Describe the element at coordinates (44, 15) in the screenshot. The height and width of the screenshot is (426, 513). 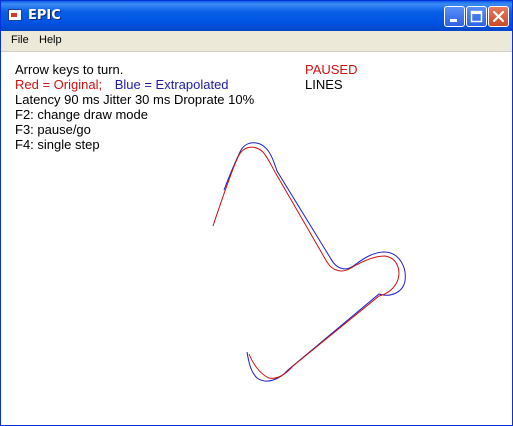
I see `window-title: EPIC` at that location.